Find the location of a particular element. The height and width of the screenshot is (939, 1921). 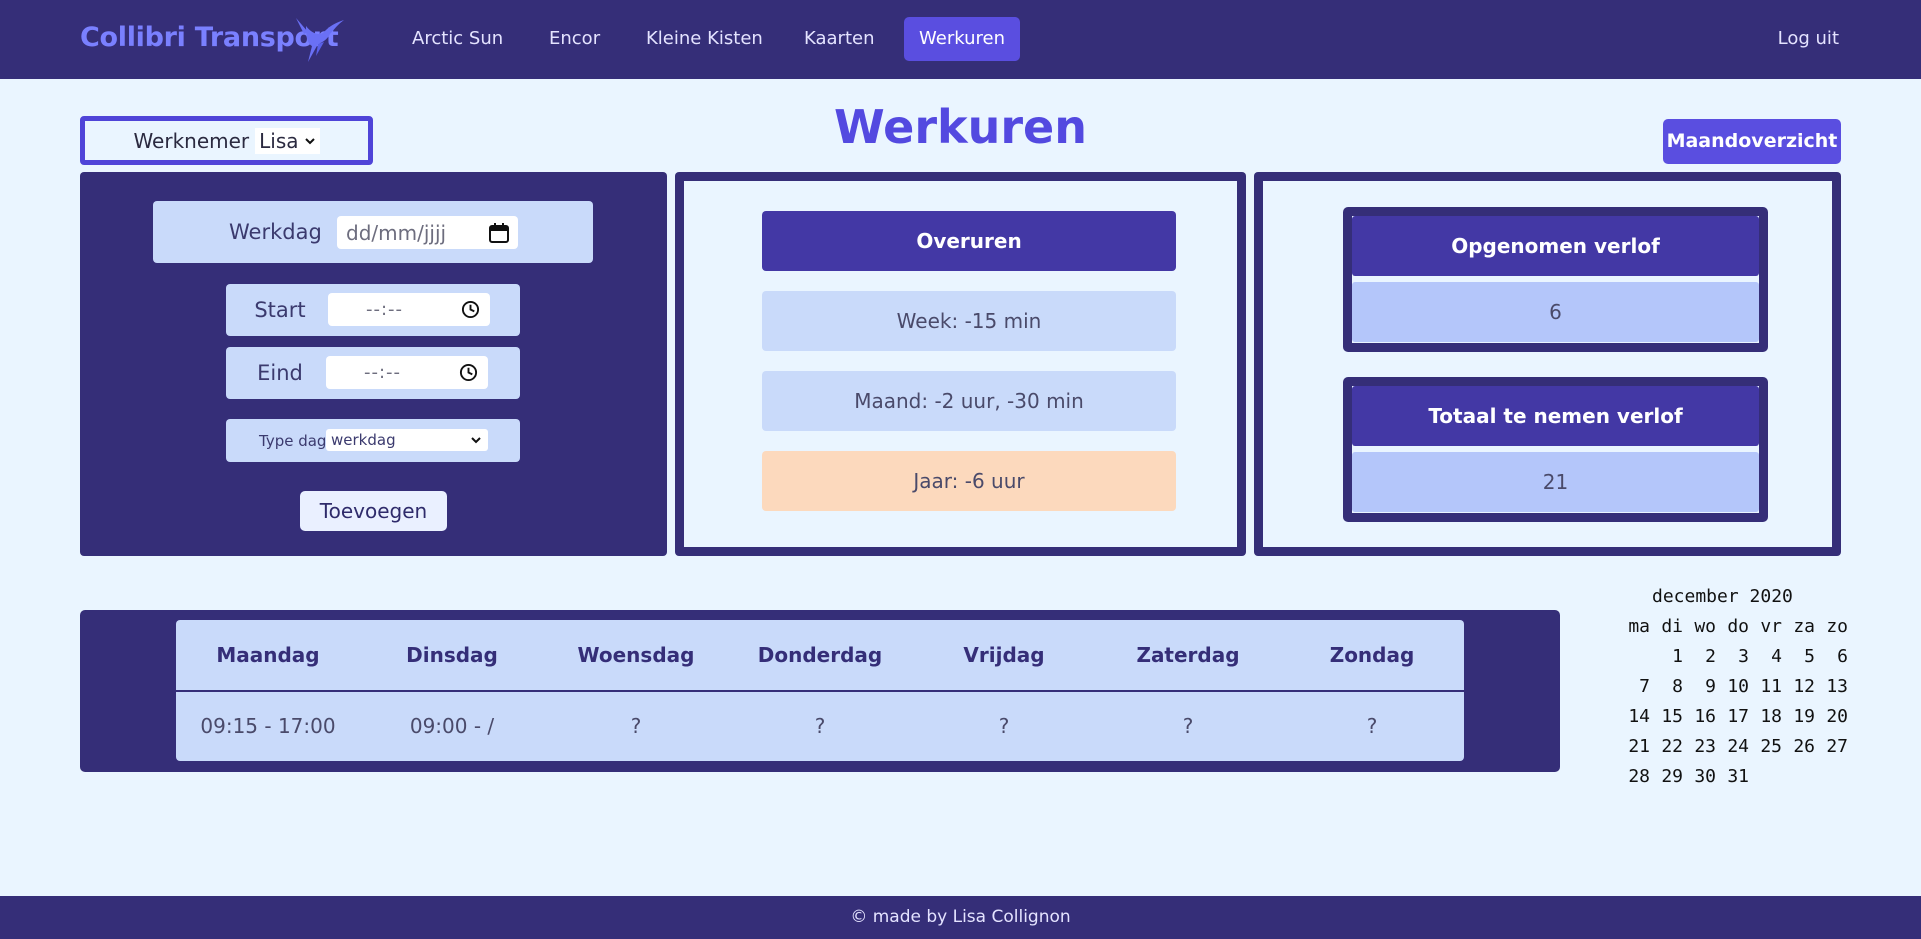

mini-calendar-day: 7 is located at coordinates (1633, 686).